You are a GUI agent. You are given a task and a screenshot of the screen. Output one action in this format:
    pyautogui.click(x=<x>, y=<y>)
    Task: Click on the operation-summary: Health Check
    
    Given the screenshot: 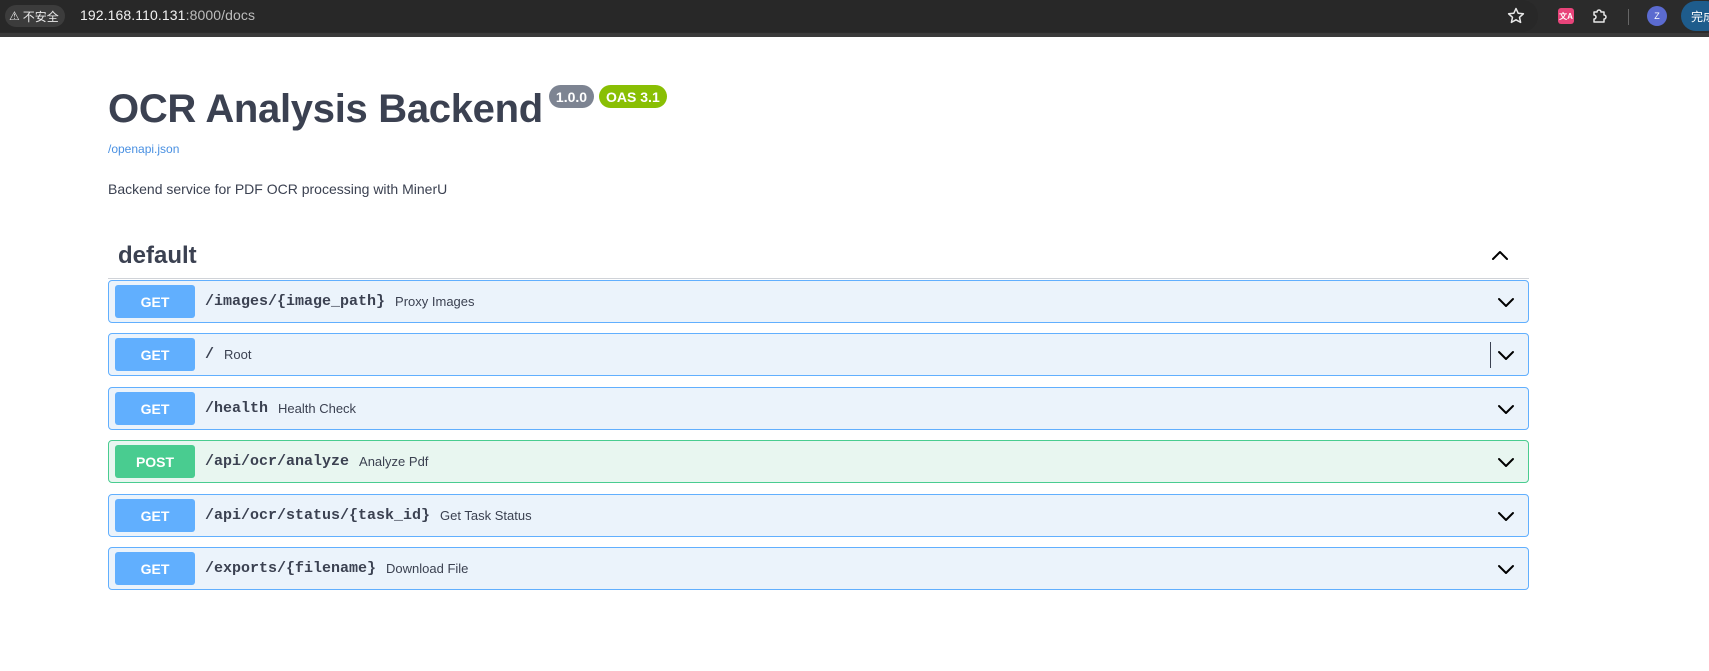 What is the action you would take?
    pyautogui.click(x=317, y=408)
    